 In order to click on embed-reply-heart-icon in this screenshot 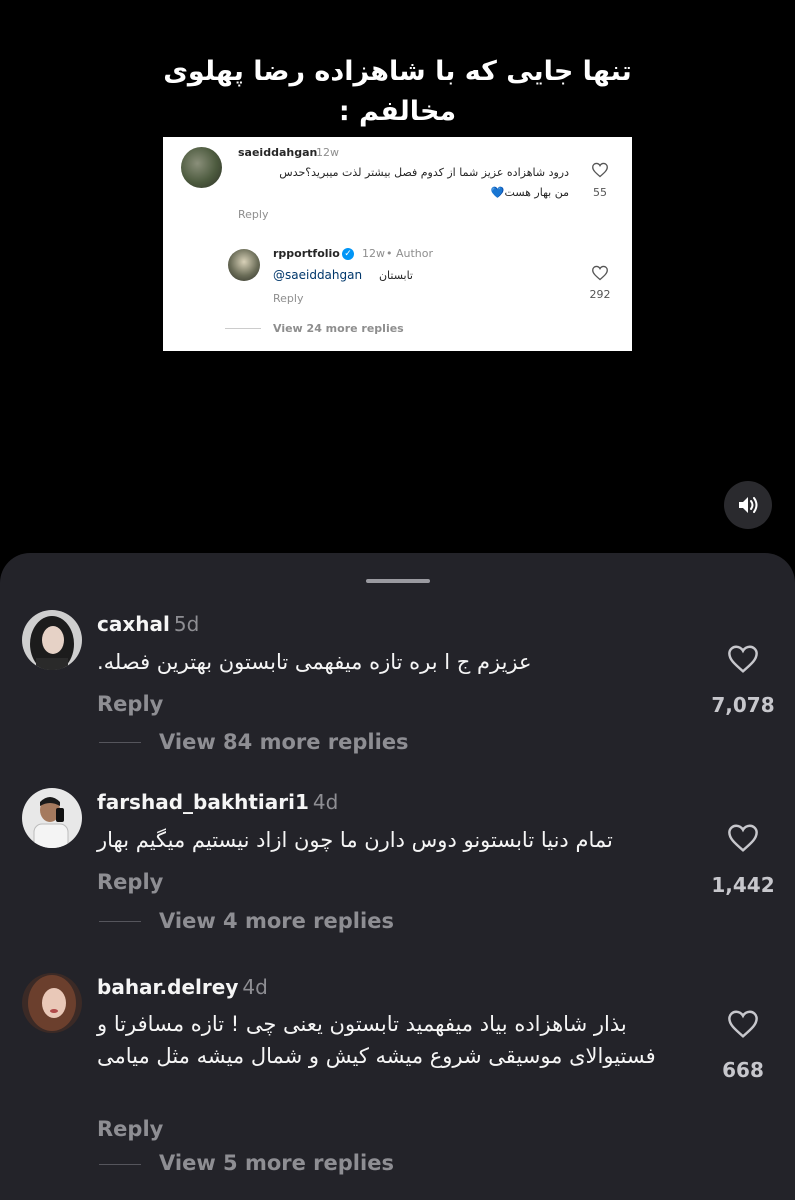, I will do `click(600, 273)`.